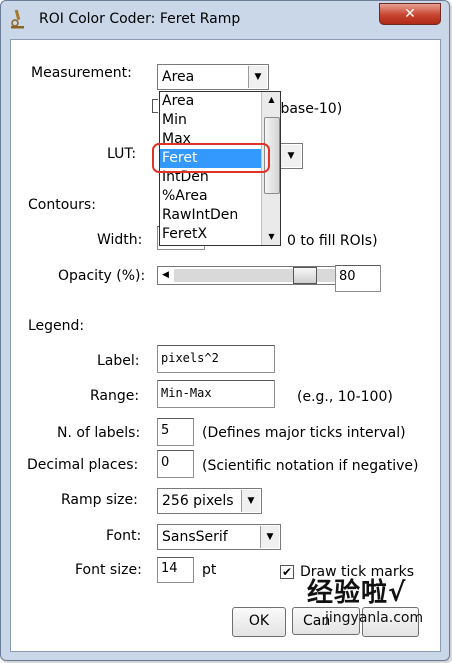 The width and height of the screenshot is (452, 663). I want to click on width-label: Width:, so click(120, 240).